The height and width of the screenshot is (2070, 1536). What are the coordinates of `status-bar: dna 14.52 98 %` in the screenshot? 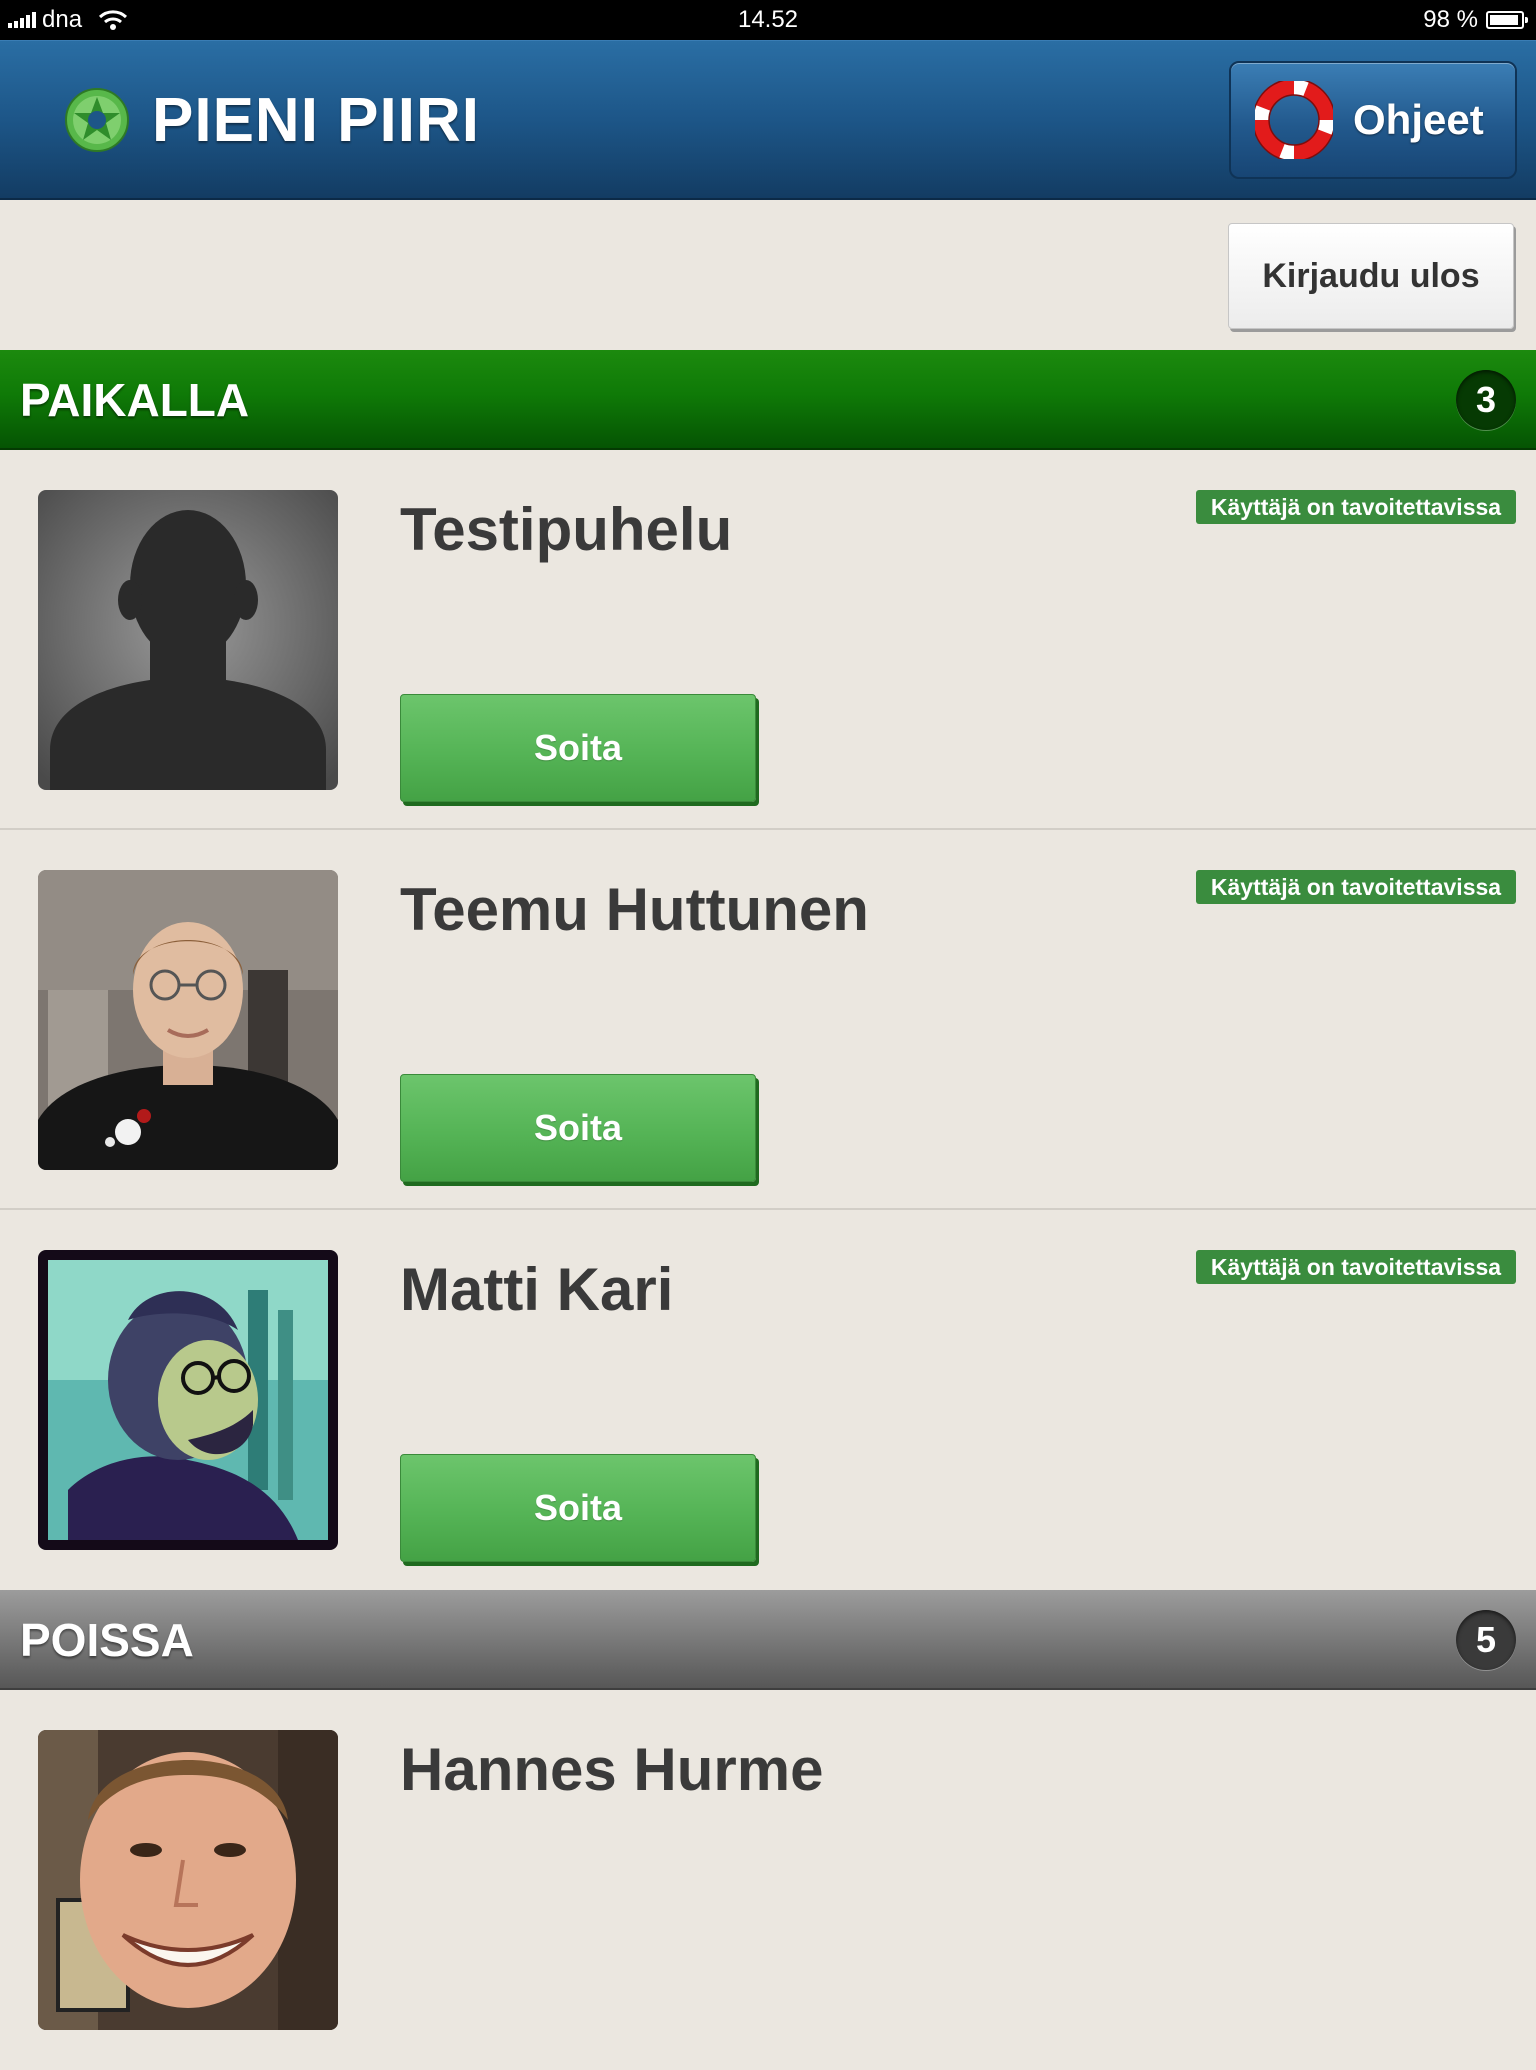 It's located at (768, 20).